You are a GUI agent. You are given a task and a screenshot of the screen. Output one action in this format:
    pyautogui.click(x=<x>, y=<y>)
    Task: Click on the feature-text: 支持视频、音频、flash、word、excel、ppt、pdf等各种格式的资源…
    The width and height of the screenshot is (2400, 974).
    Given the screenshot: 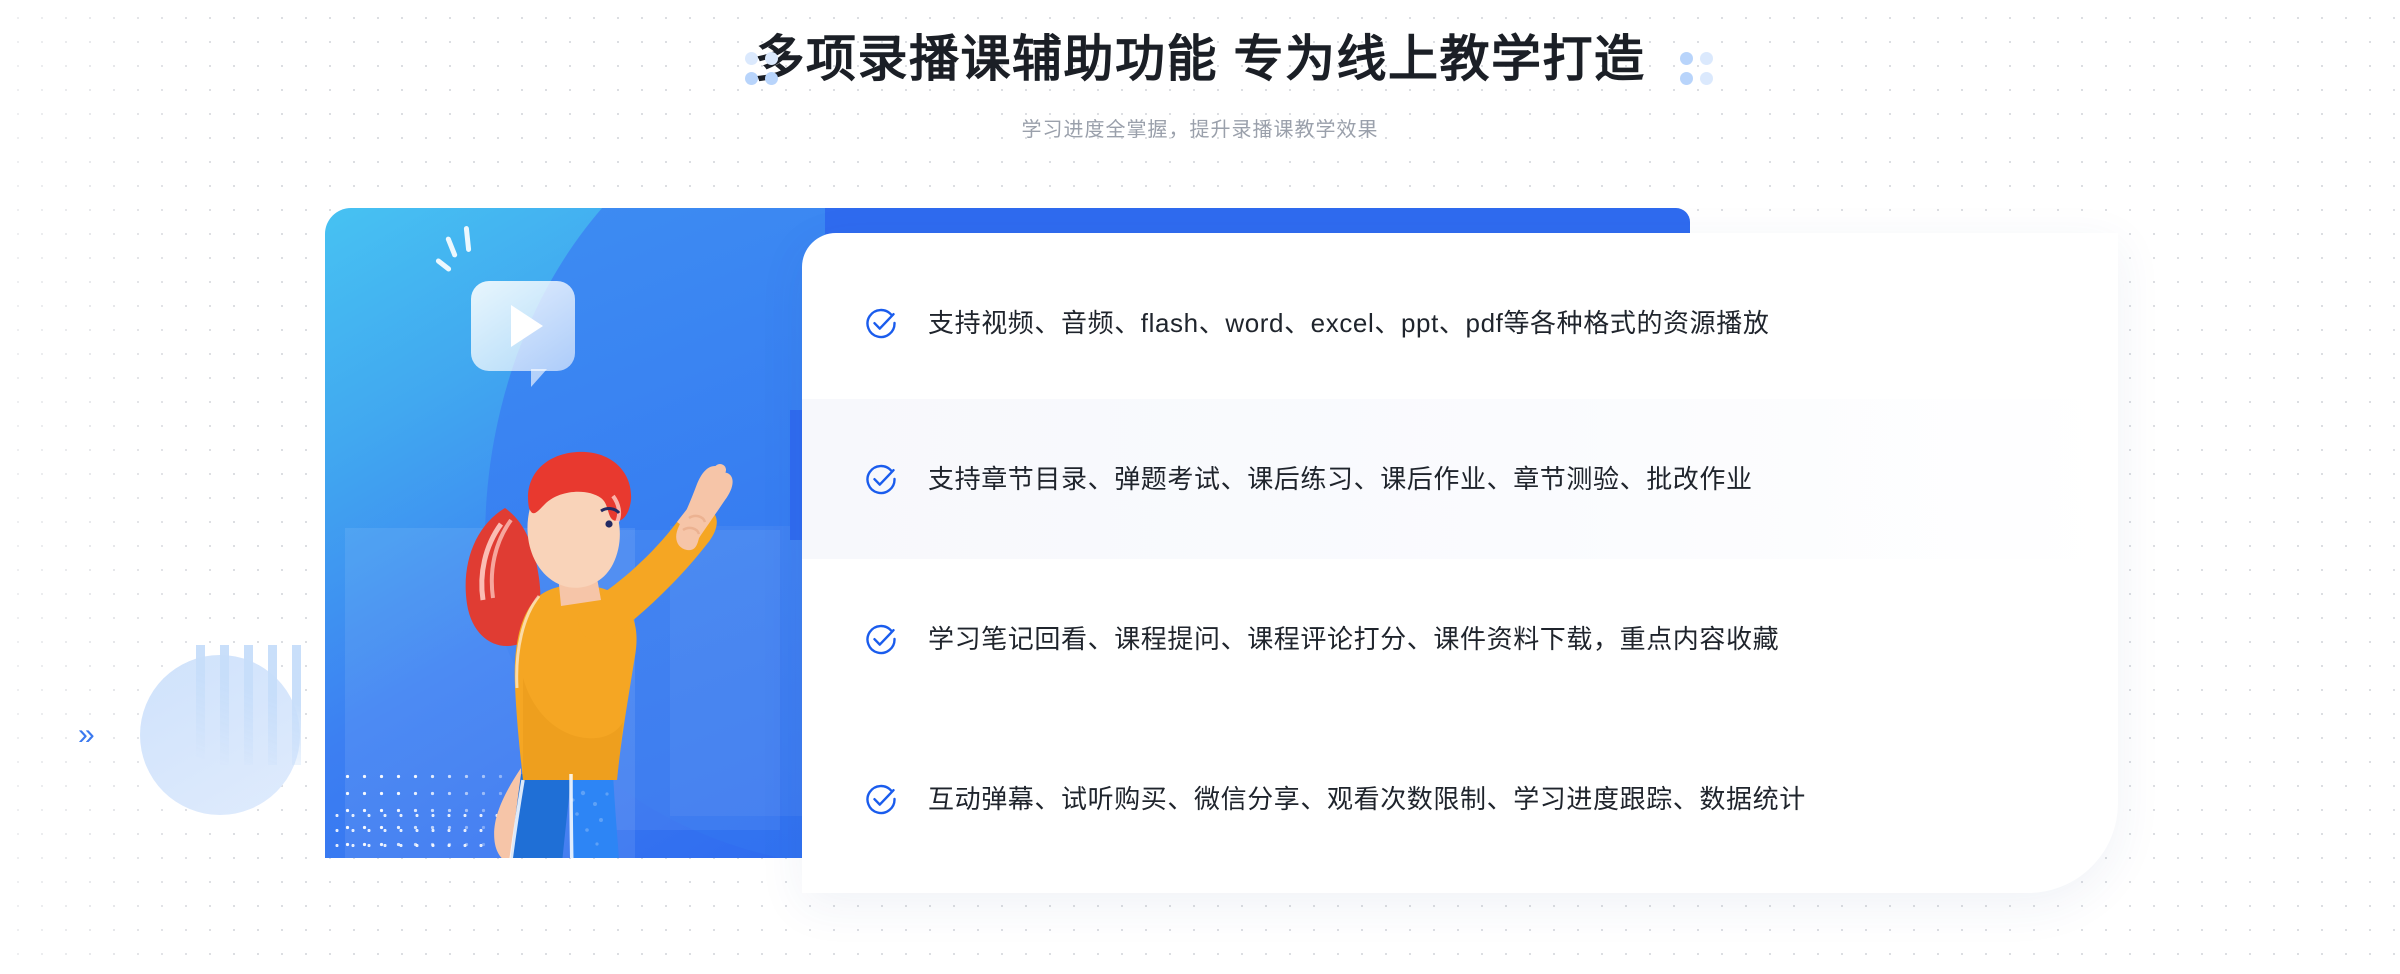 What is the action you would take?
    pyautogui.click(x=1349, y=323)
    